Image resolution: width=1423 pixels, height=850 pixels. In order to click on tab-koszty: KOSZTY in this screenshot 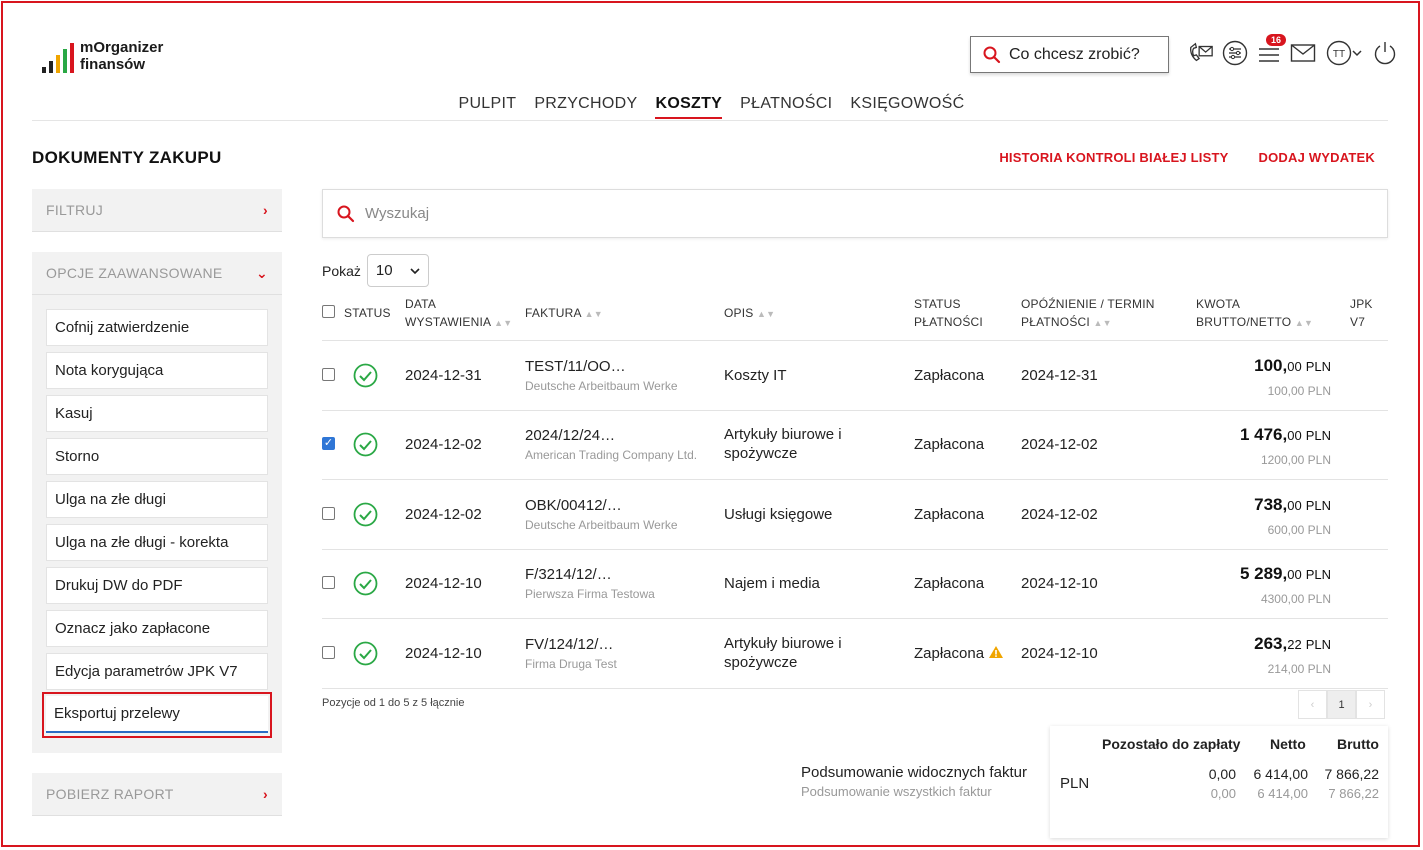, I will do `click(689, 107)`.